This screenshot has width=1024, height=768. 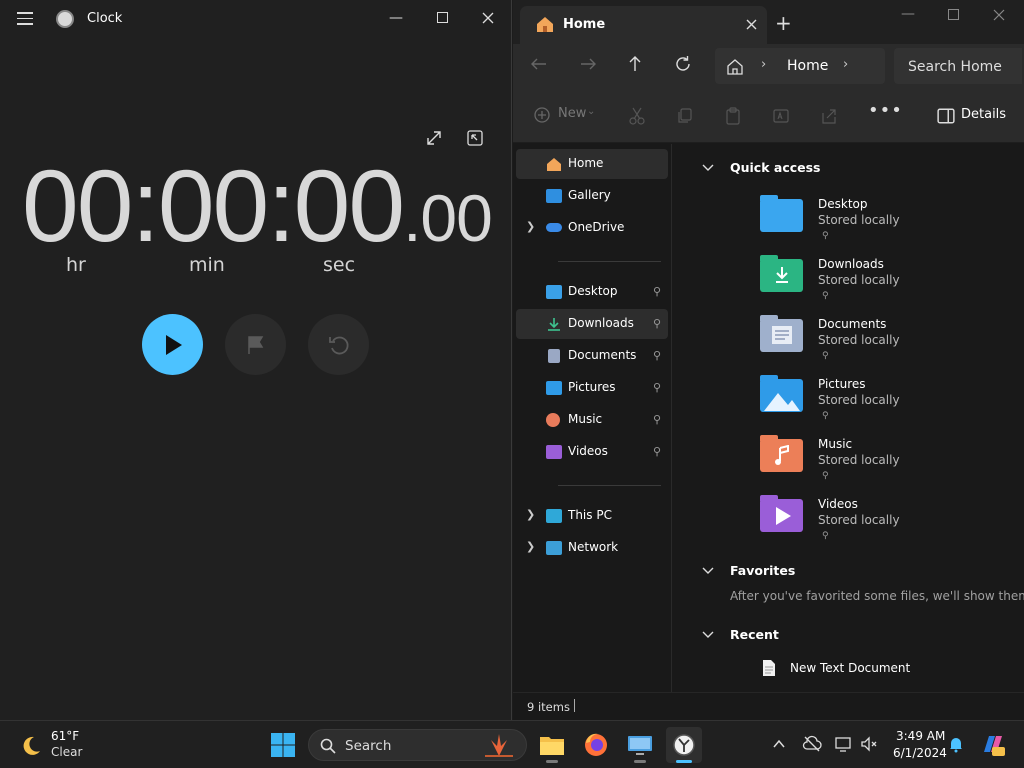 I want to click on share-icon, so click(x=829, y=116).